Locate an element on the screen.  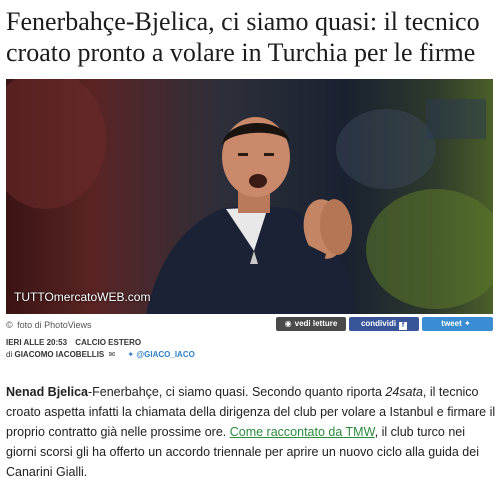
copyright-icon: © is located at coordinates (9, 325).